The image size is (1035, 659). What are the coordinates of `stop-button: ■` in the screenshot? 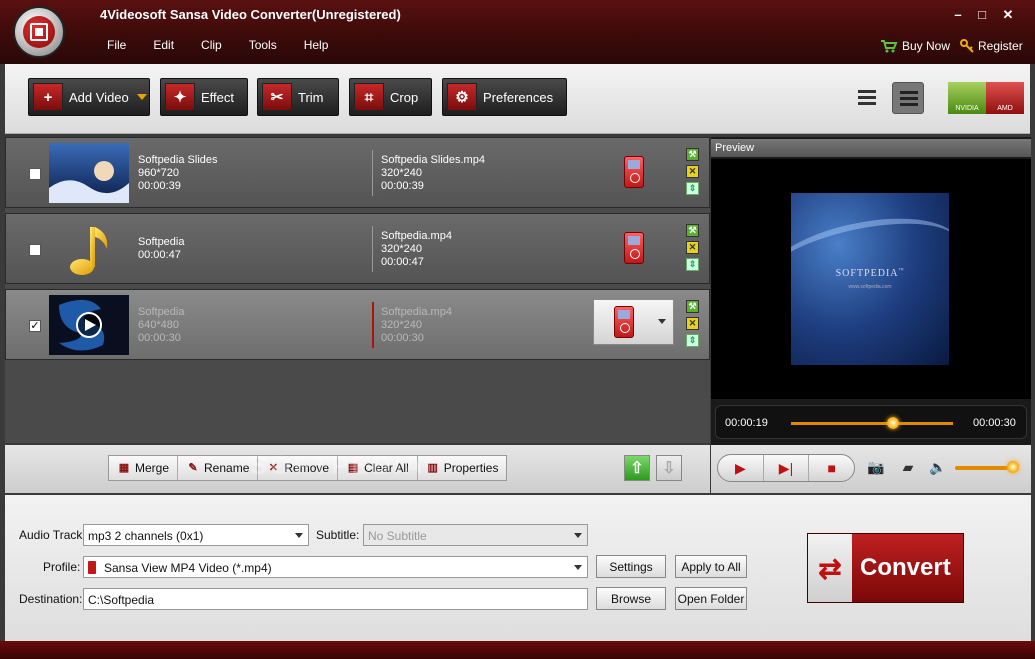 It's located at (831, 468).